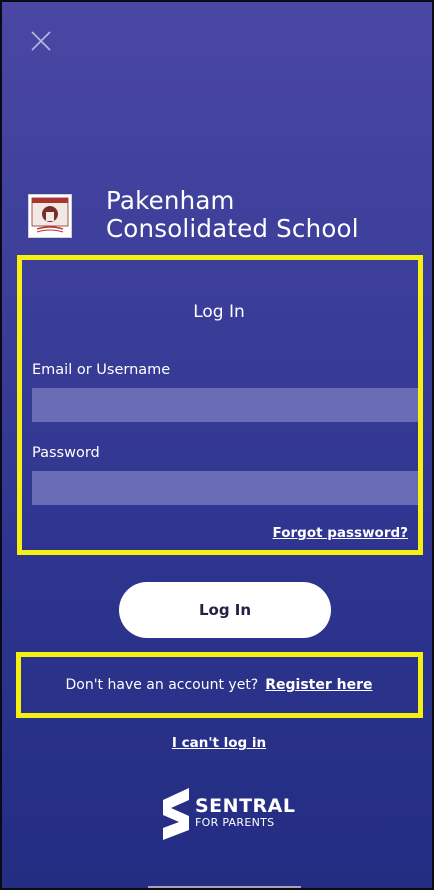 Image resolution: width=434 pixels, height=890 pixels. Describe the element at coordinates (50, 216) in the screenshot. I see `school-crest-icon` at that location.